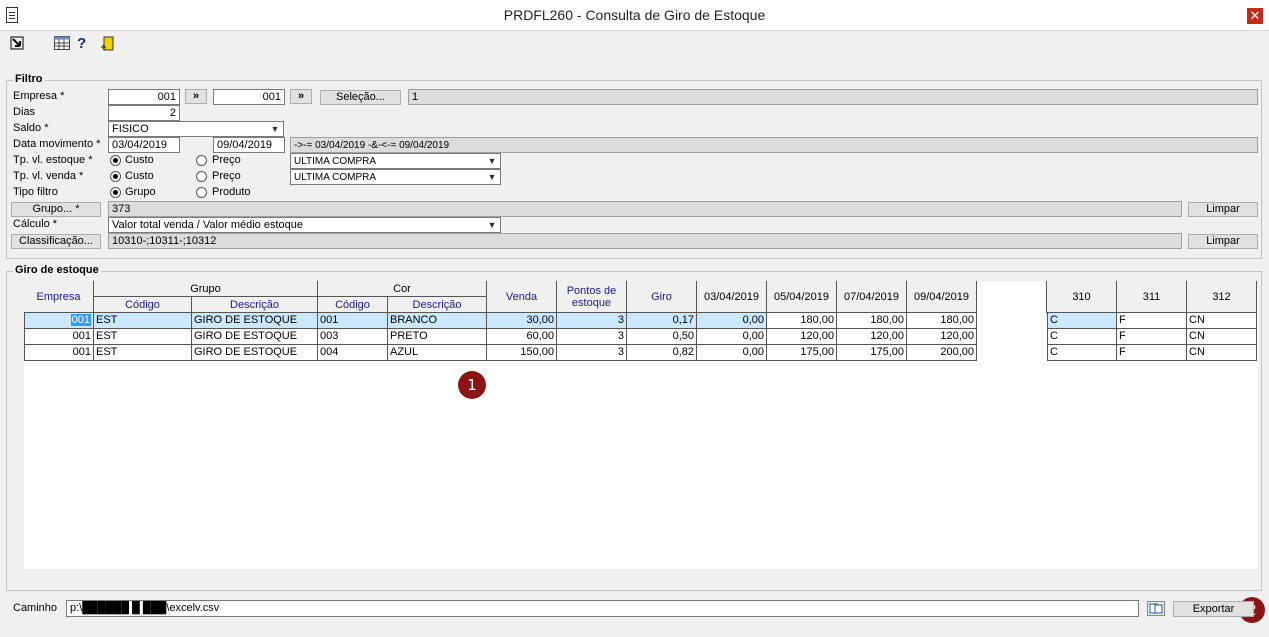  Describe the element at coordinates (402, 289) in the screenshot. I see `col-header-cor: Cor` at that location.